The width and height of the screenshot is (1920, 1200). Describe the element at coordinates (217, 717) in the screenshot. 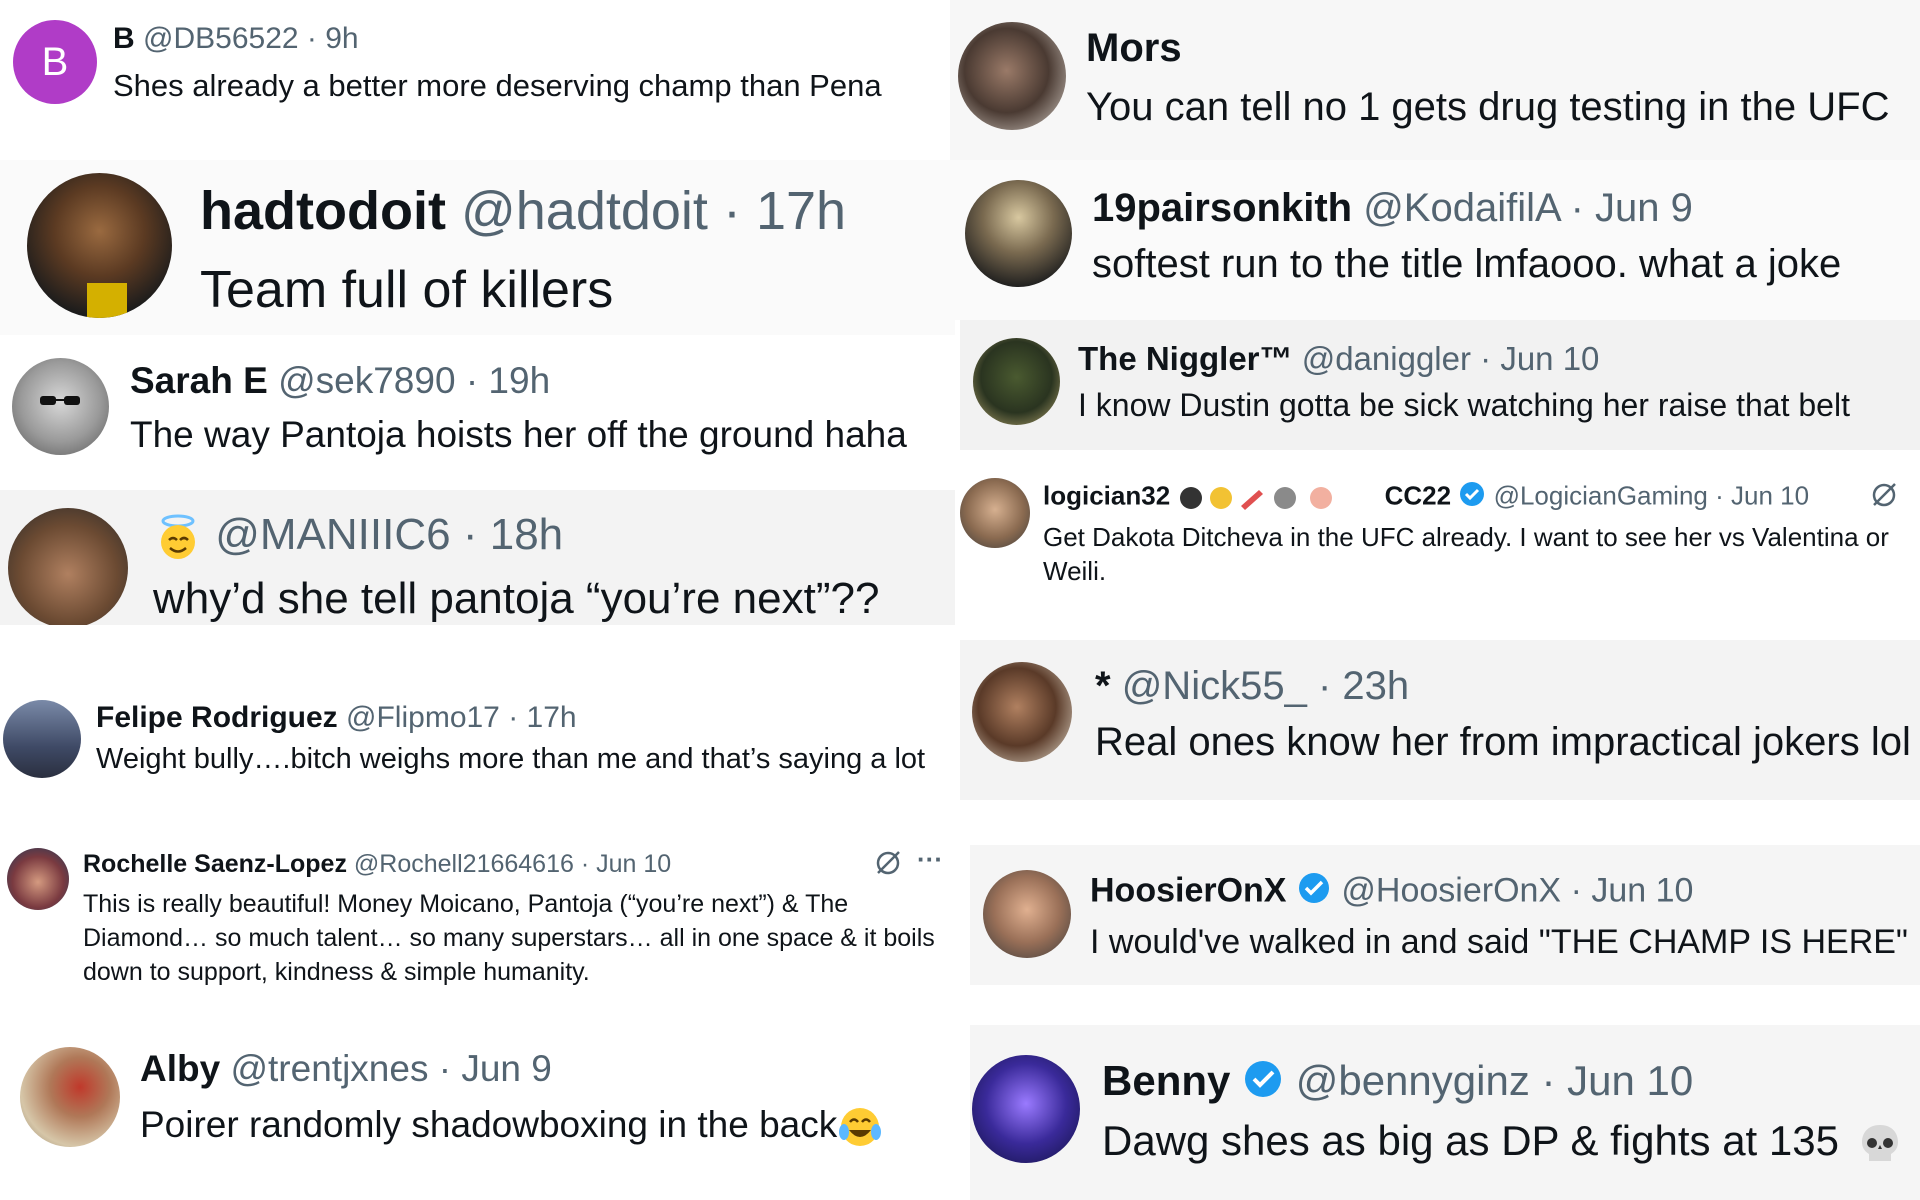

I see `author-name: Felipe Rodriguez` at that location.